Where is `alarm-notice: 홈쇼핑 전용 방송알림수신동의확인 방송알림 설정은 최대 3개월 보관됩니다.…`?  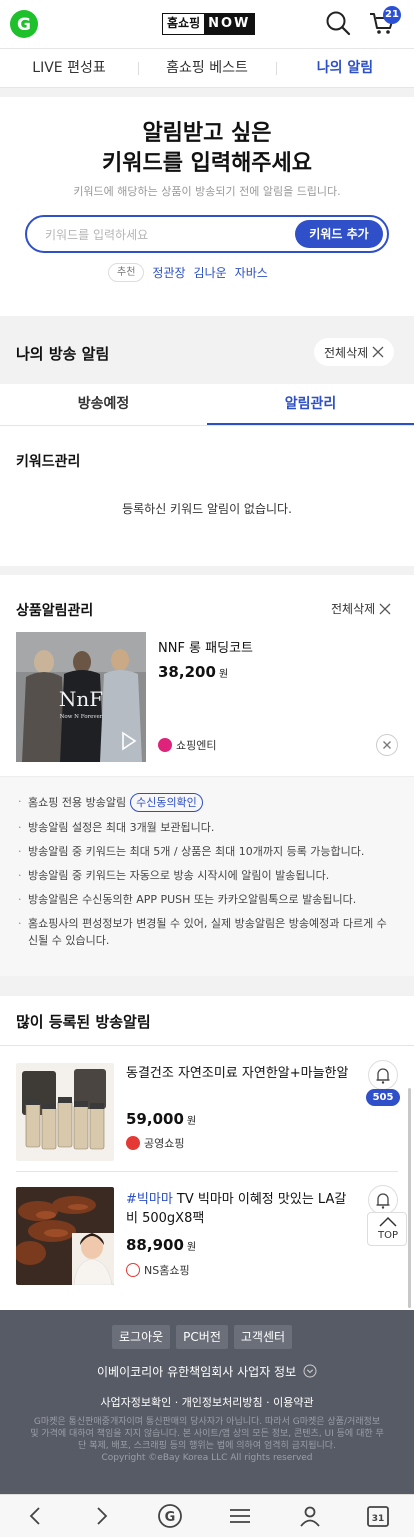
alarm-notice: 홈쇼핑 전용 방송알림수신동의확인 방송알림 설정은 최대 3개월 보관됩니다.… is located at coordinates (207, 876).